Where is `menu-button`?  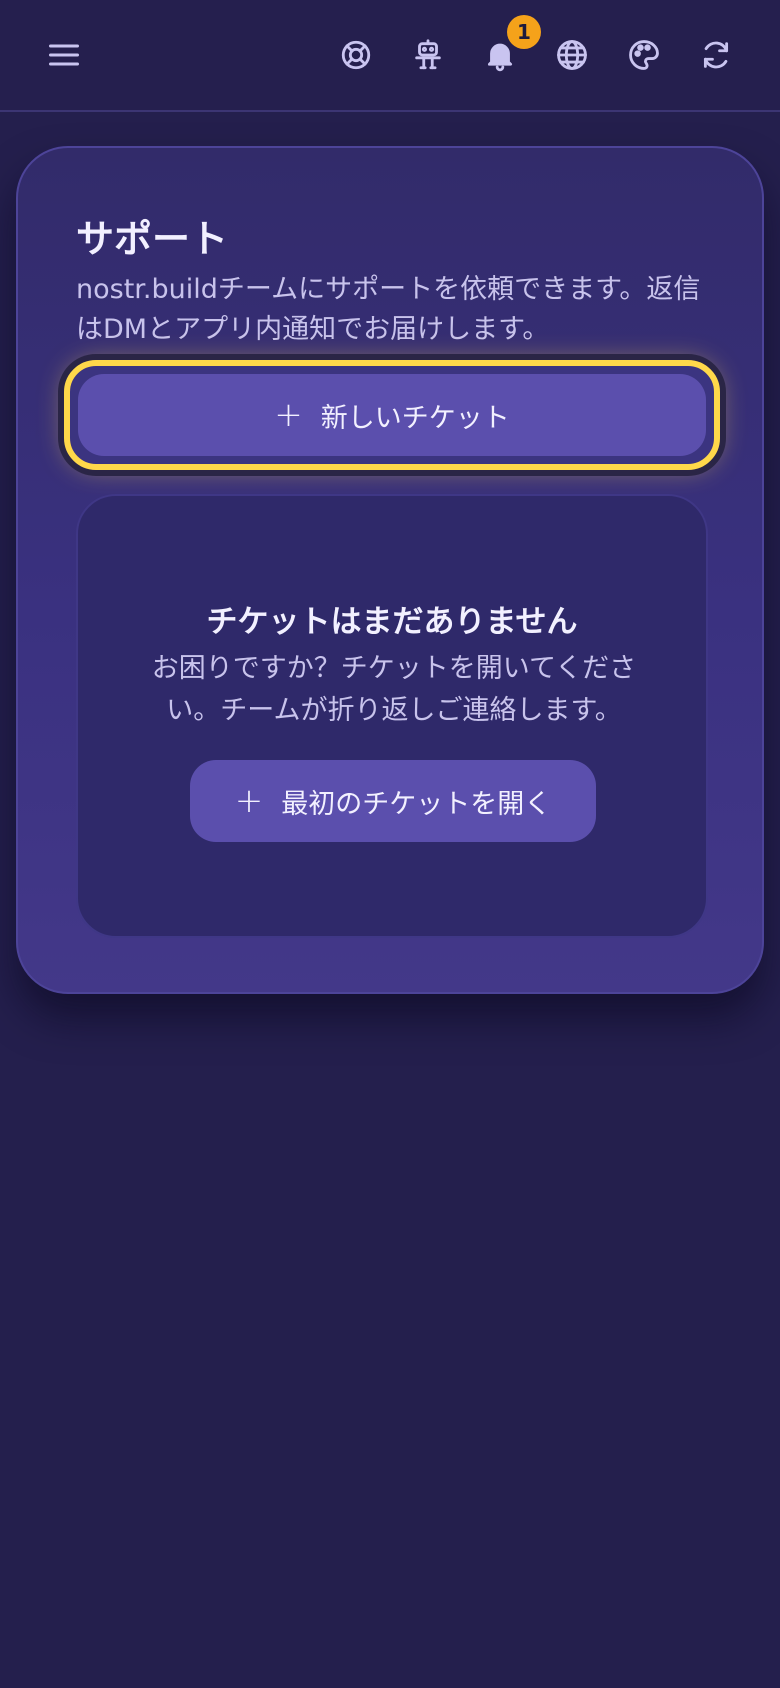
menu-button is located at coordinates (64, 55).